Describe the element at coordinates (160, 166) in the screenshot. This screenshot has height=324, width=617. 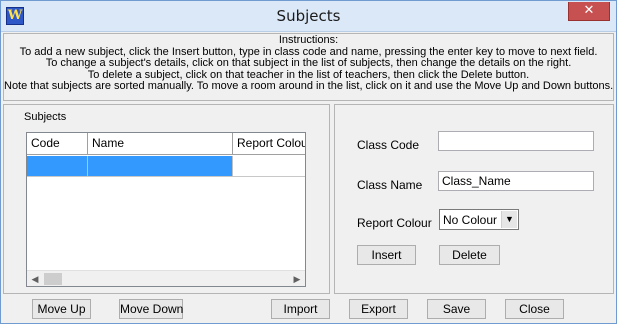
I see `cell-name` at that location.